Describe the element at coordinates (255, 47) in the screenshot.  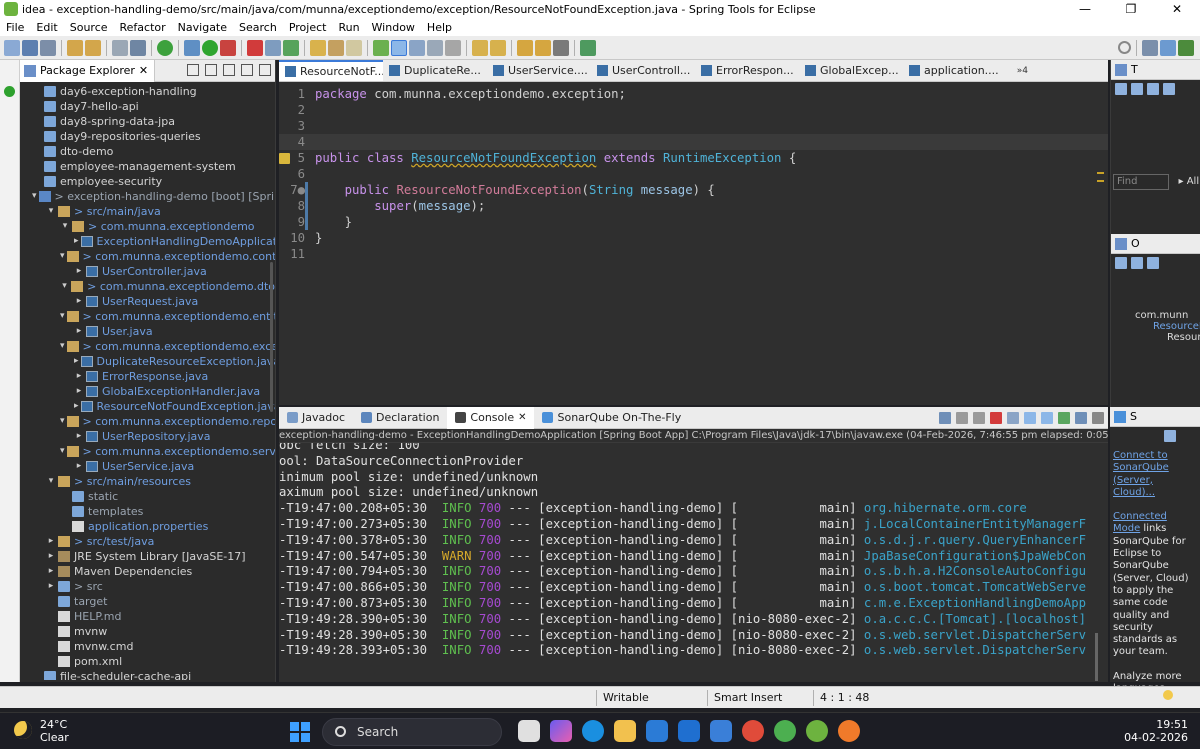
I see `stop-icon` at that location.